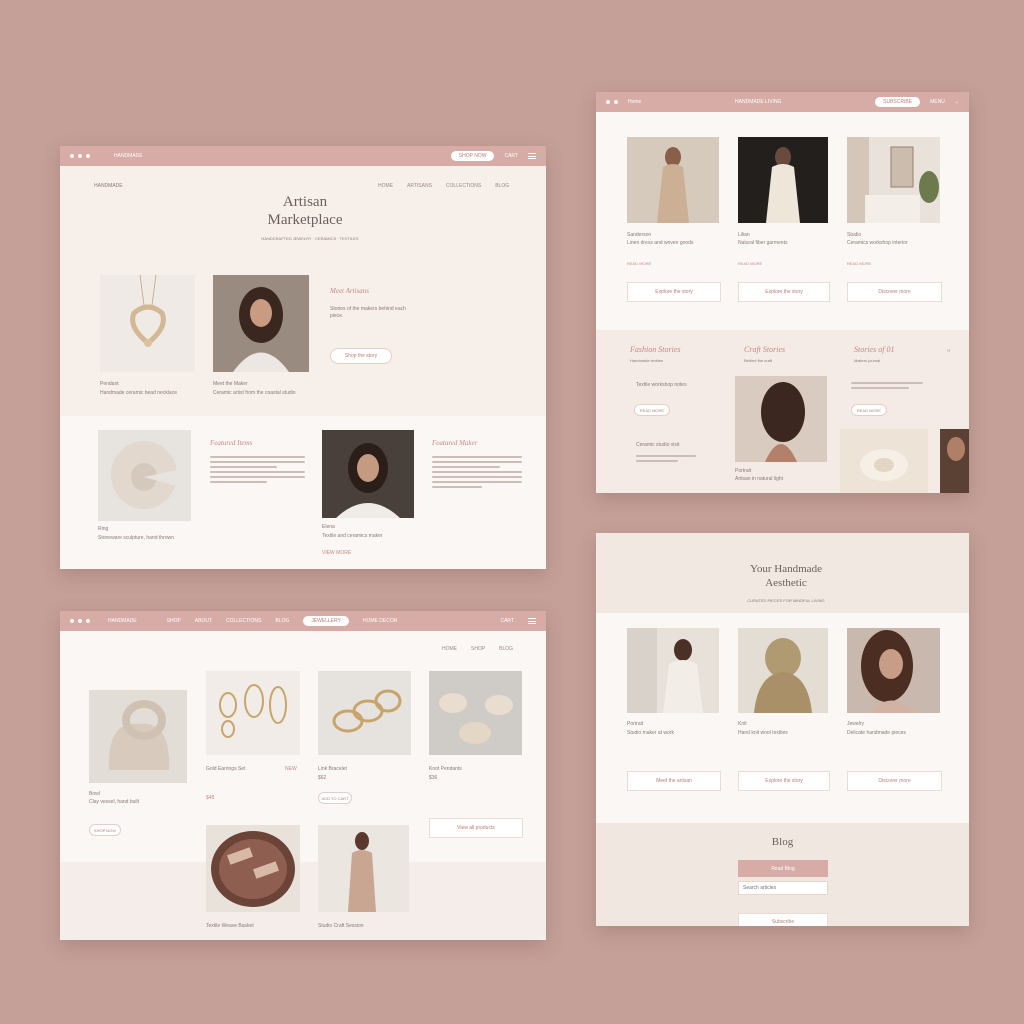 The height and width of the screenshot is (1024, 1024). I want to click on bracelet-image, so click(364, 713).